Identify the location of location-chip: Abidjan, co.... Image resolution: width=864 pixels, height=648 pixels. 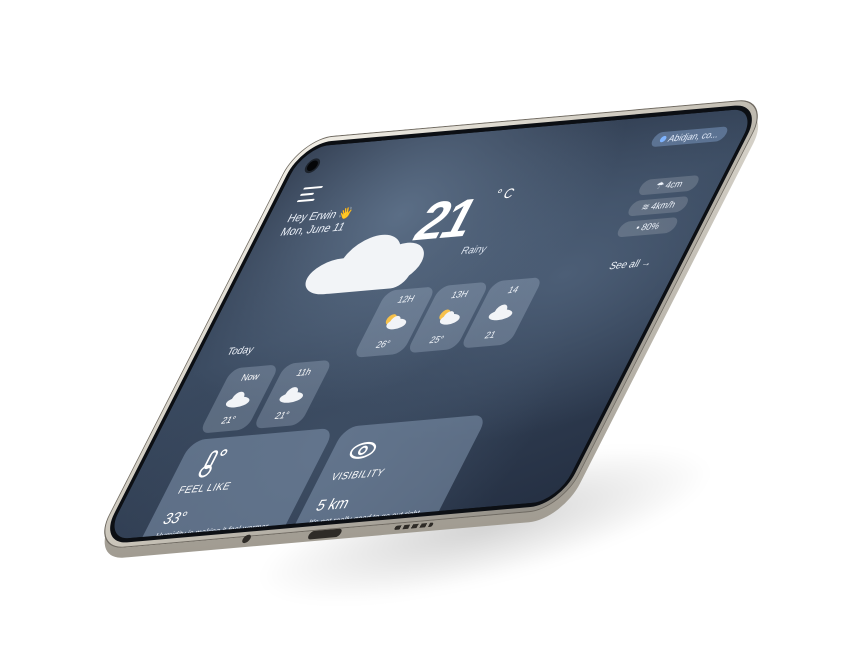
(689, 137).